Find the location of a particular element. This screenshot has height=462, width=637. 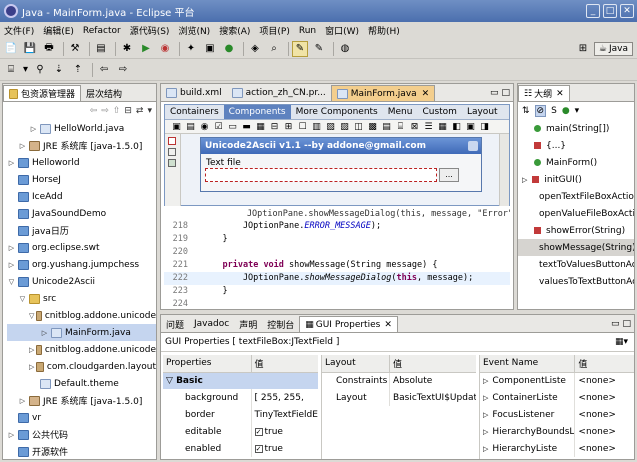

dropdown-arrow-icon: ▾ is located at coordinates (25, 70).